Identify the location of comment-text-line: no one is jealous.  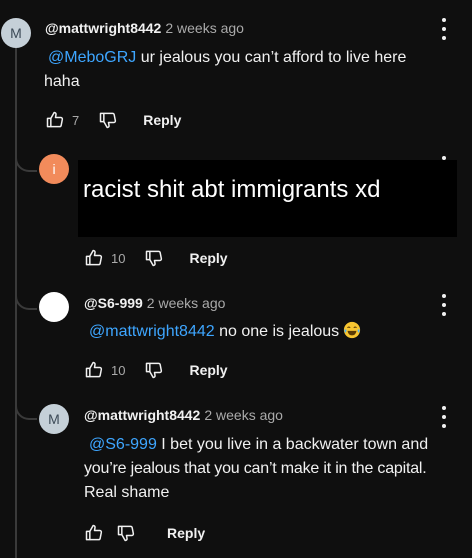
(277, 331).